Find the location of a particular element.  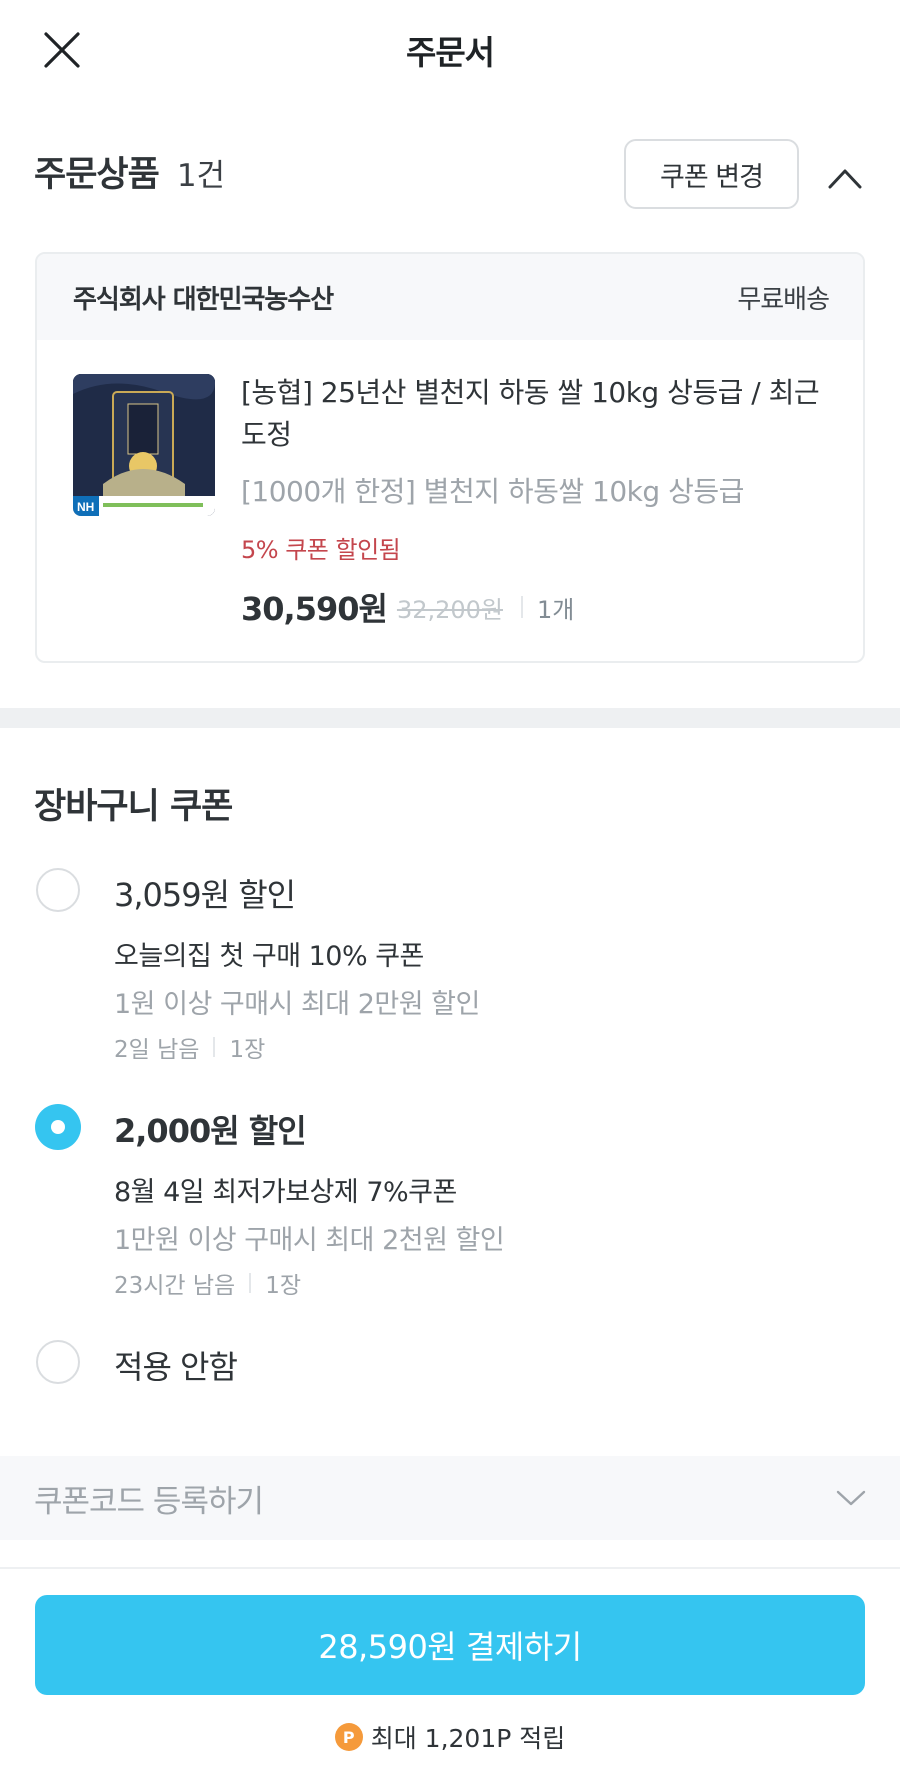

coupon-count-1: 1장 is located at coordinates (247, 1050).